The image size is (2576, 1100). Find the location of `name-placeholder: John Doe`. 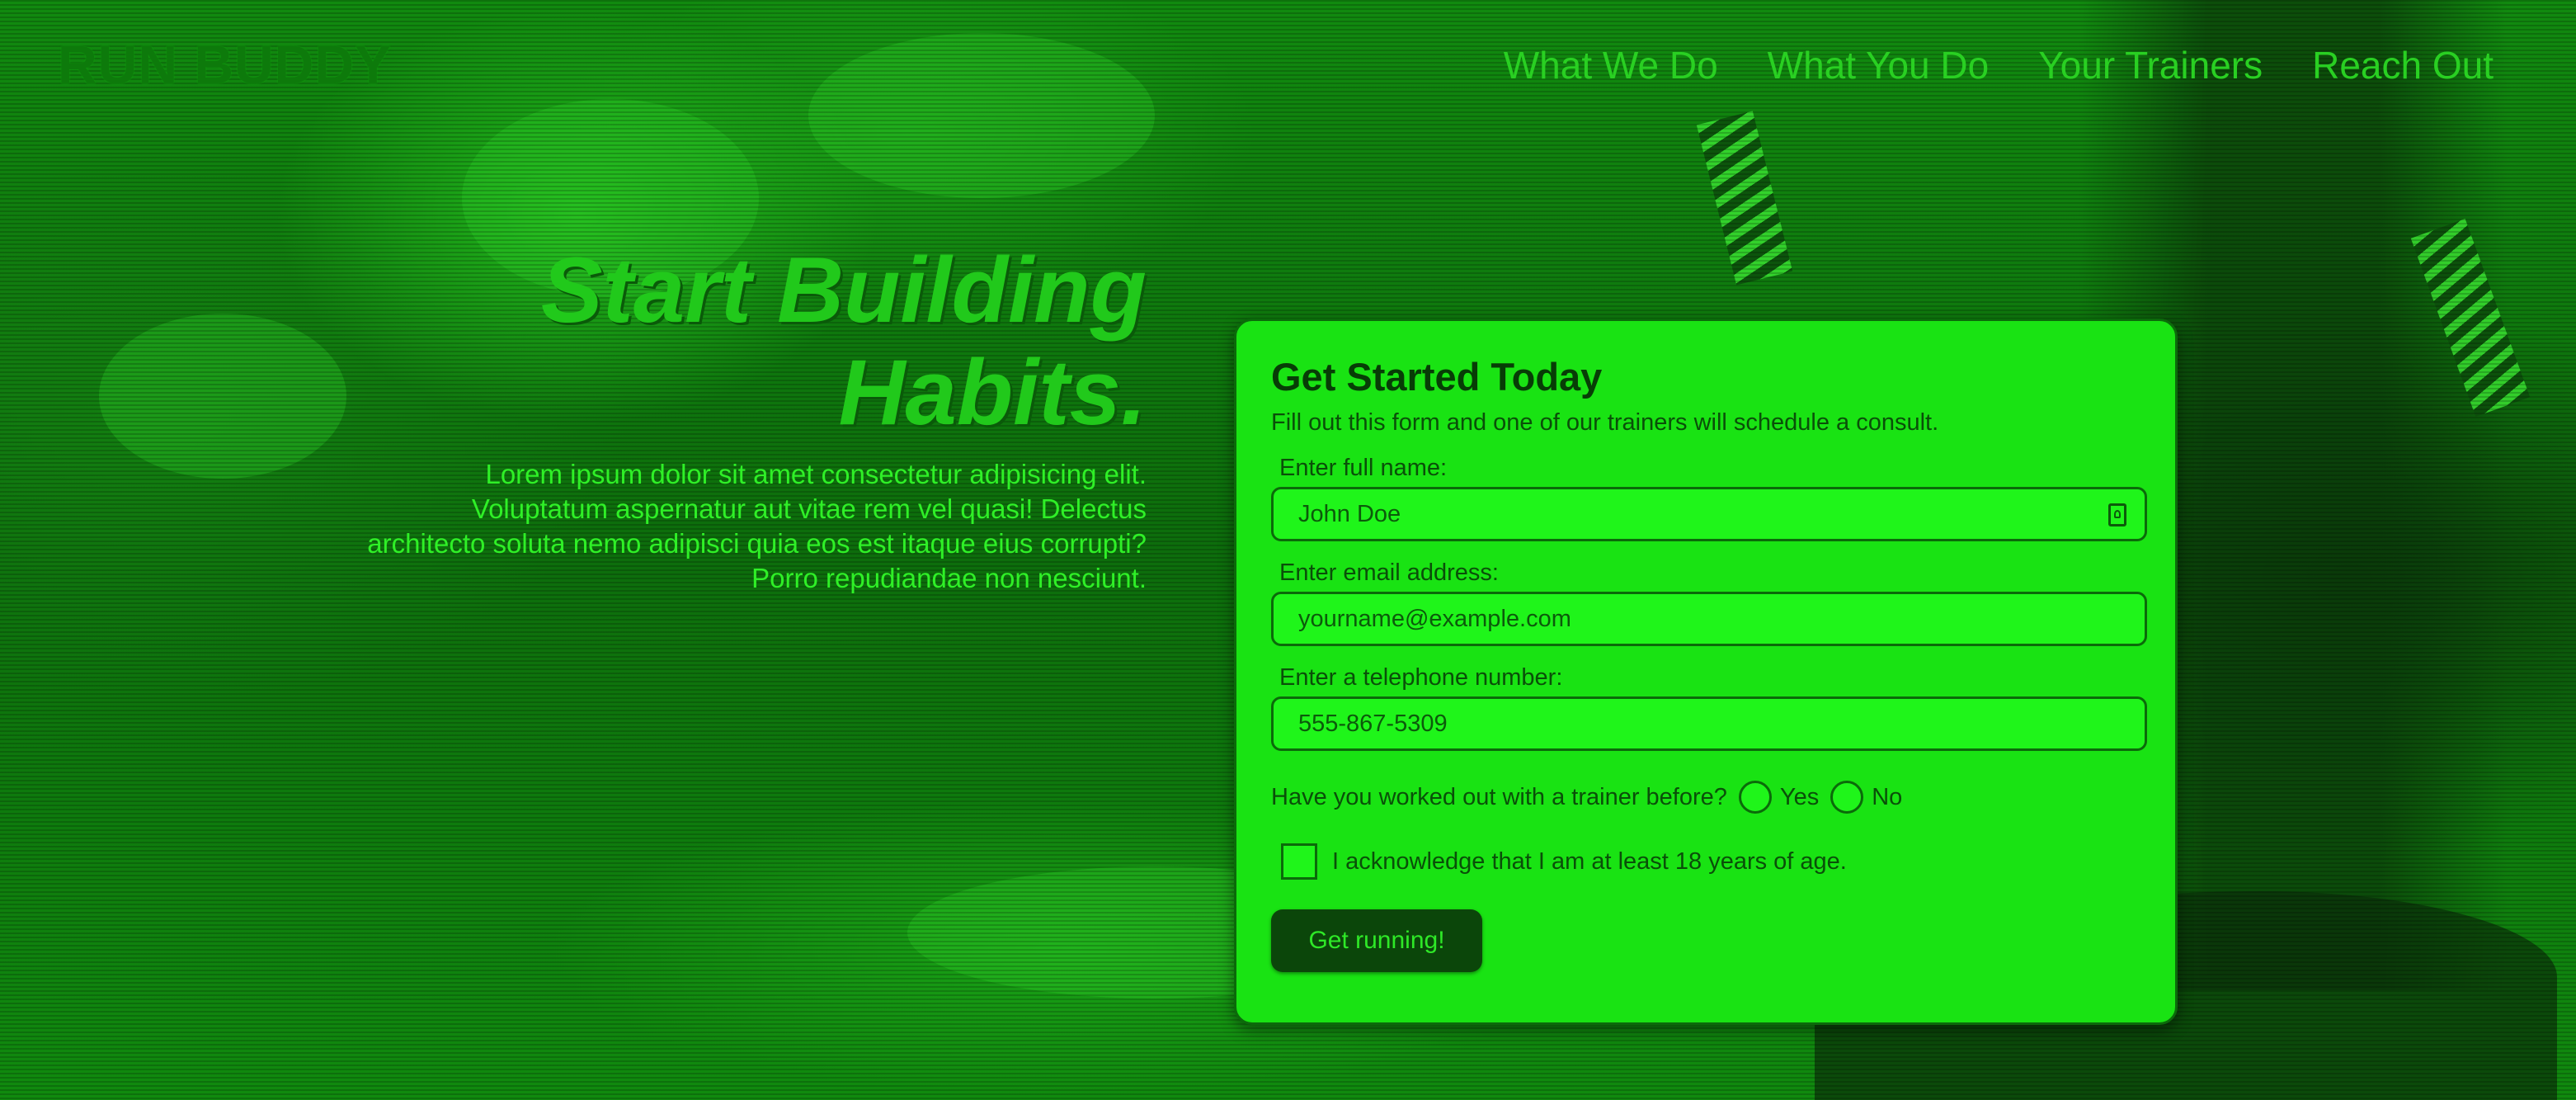

name-placeholder: John Doe is located at coordinates (1349, 514).